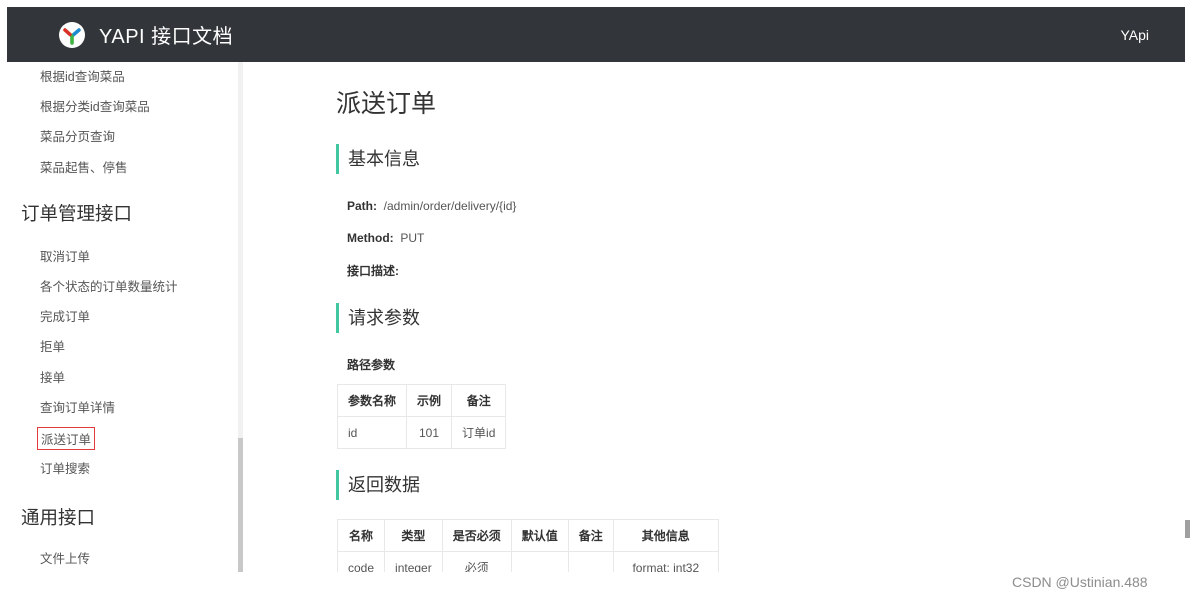 The width and height of the screenshot is (1195, 599). I want to click on yapi-logo-icon, so click(72, 34).